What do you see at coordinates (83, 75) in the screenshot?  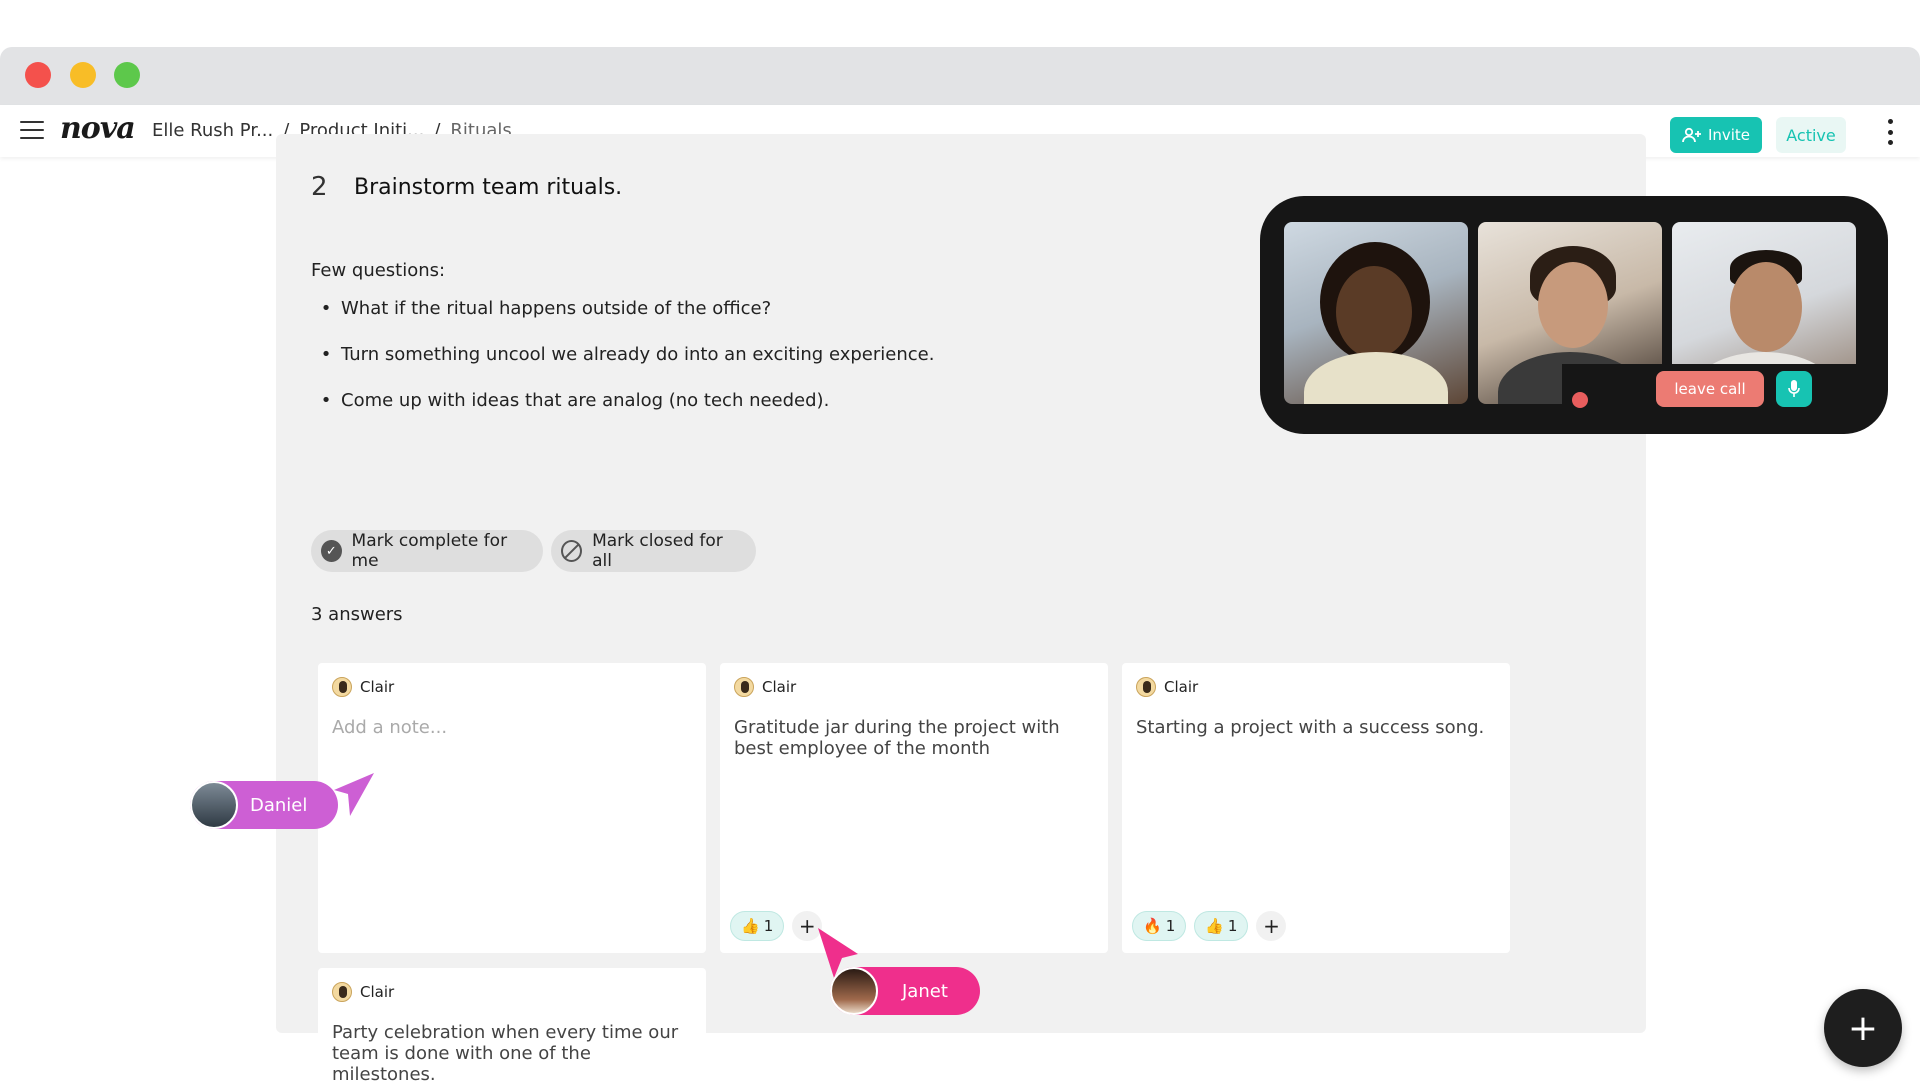 I see `minimize-window-button` at bounding box center [83, 75].